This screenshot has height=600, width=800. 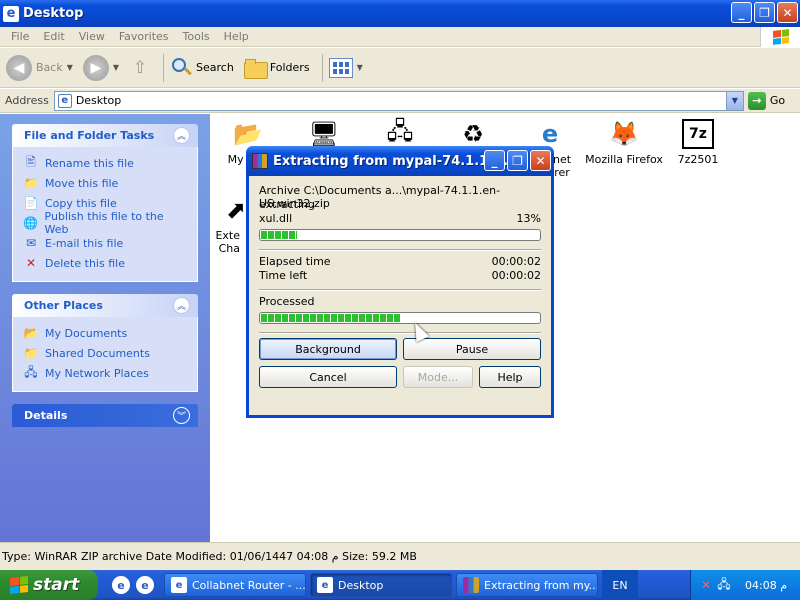 What do you see at coordinates (400, 262) in the screenshot?
I see `elapsed-line: Elapsed time 00:00:02` at bounding box center [400, 262].